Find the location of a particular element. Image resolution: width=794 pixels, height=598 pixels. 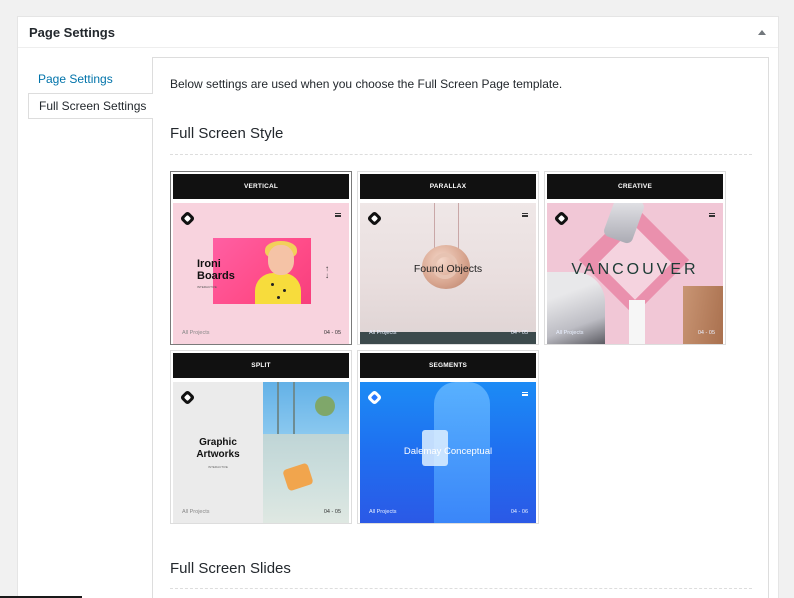

style-label: SPLIT is located at coordinates (261, 365).